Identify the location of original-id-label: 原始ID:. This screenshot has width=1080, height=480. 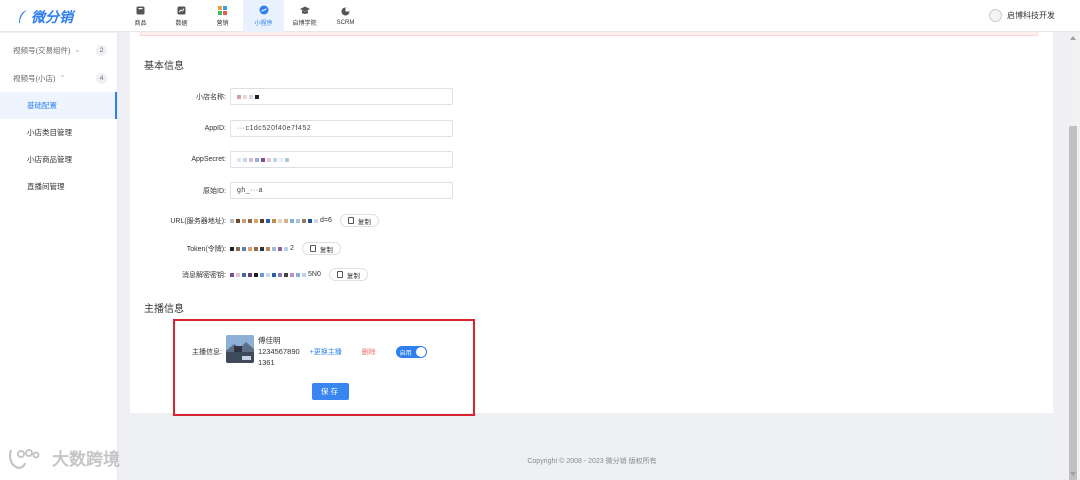
(214, 191).